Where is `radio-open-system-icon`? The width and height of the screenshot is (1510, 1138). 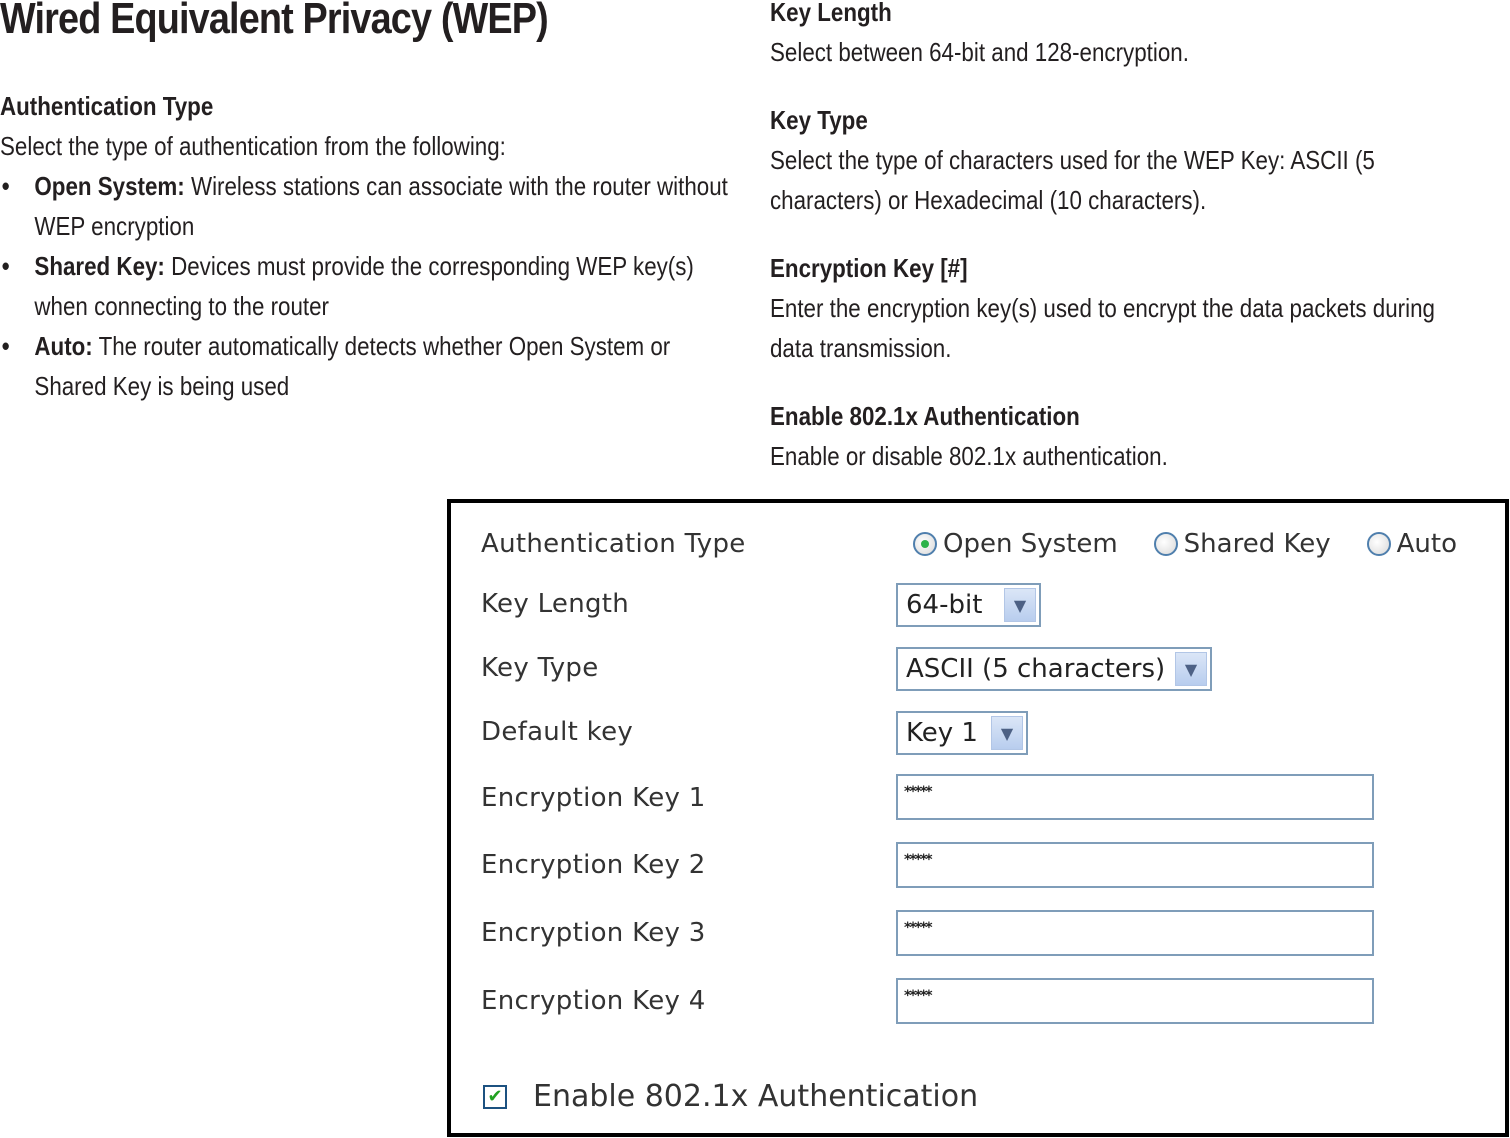 radio-open-system-icon is located at coordinates (925, 544).